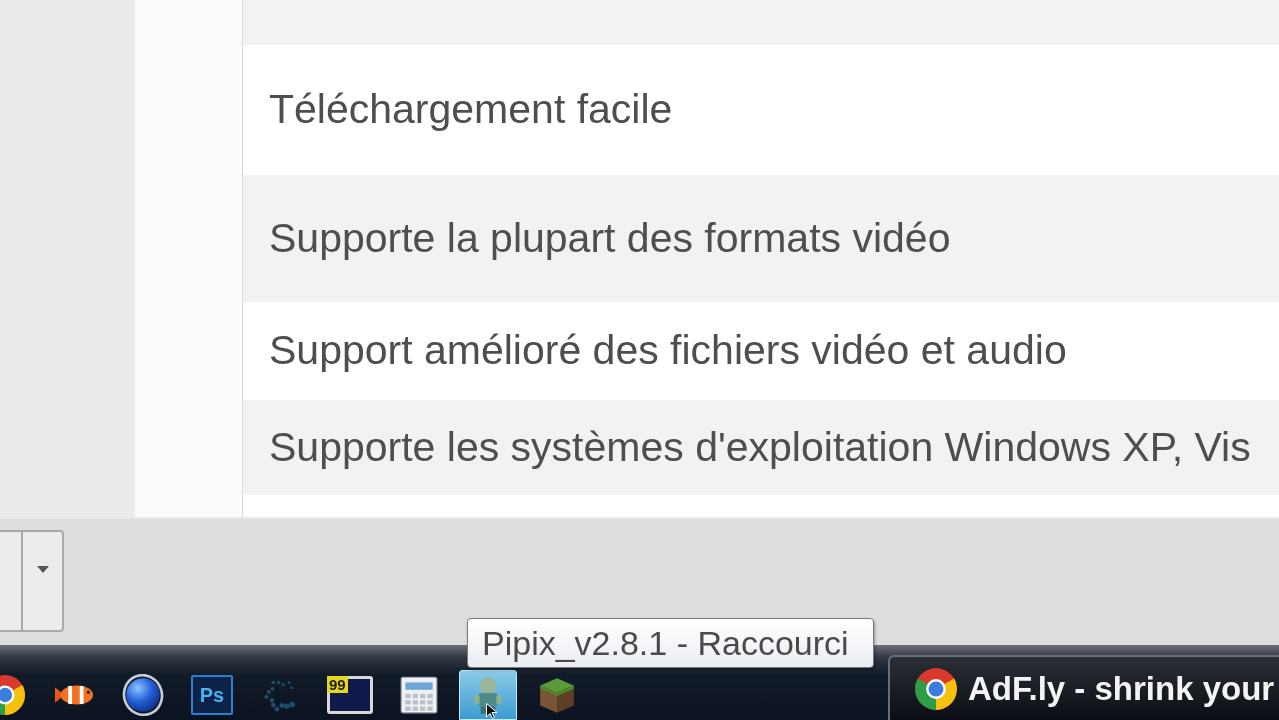 This screenshot has height=720, width=1279. Describe the element at coordinates (610, 238) in the screenshot. I see `feature-text: Supporte la plupart des formats vidéo` at that location.